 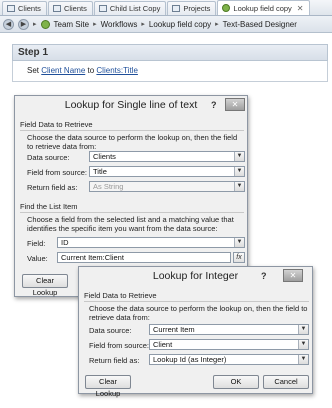 What do you see at coordinates (286, 382) in the screenshot?
I see `cancel-button: Cancel` at bounding box center [286, 382].